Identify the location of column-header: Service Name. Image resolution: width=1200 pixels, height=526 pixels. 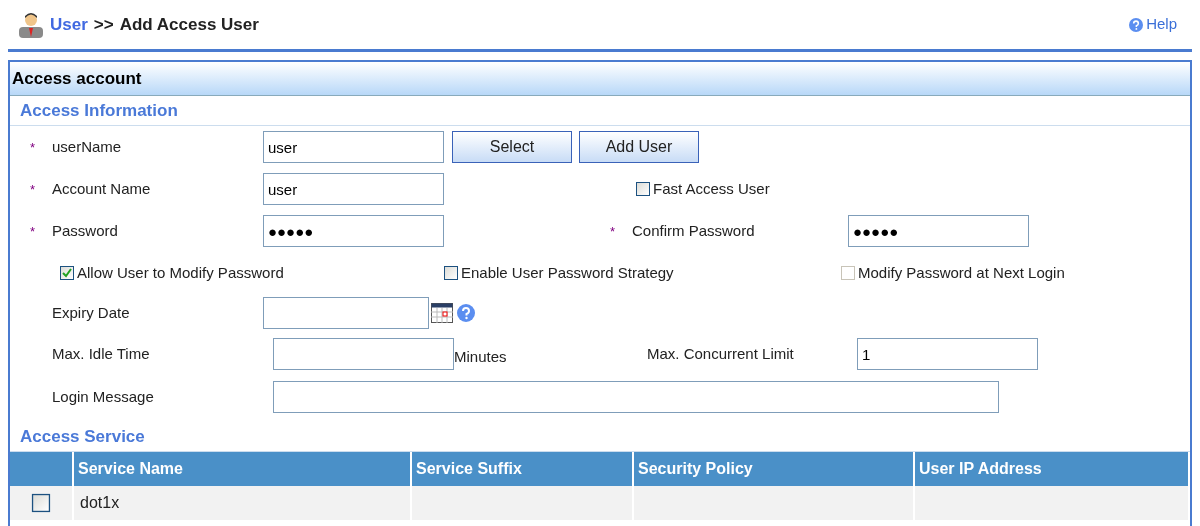
(243, 469).